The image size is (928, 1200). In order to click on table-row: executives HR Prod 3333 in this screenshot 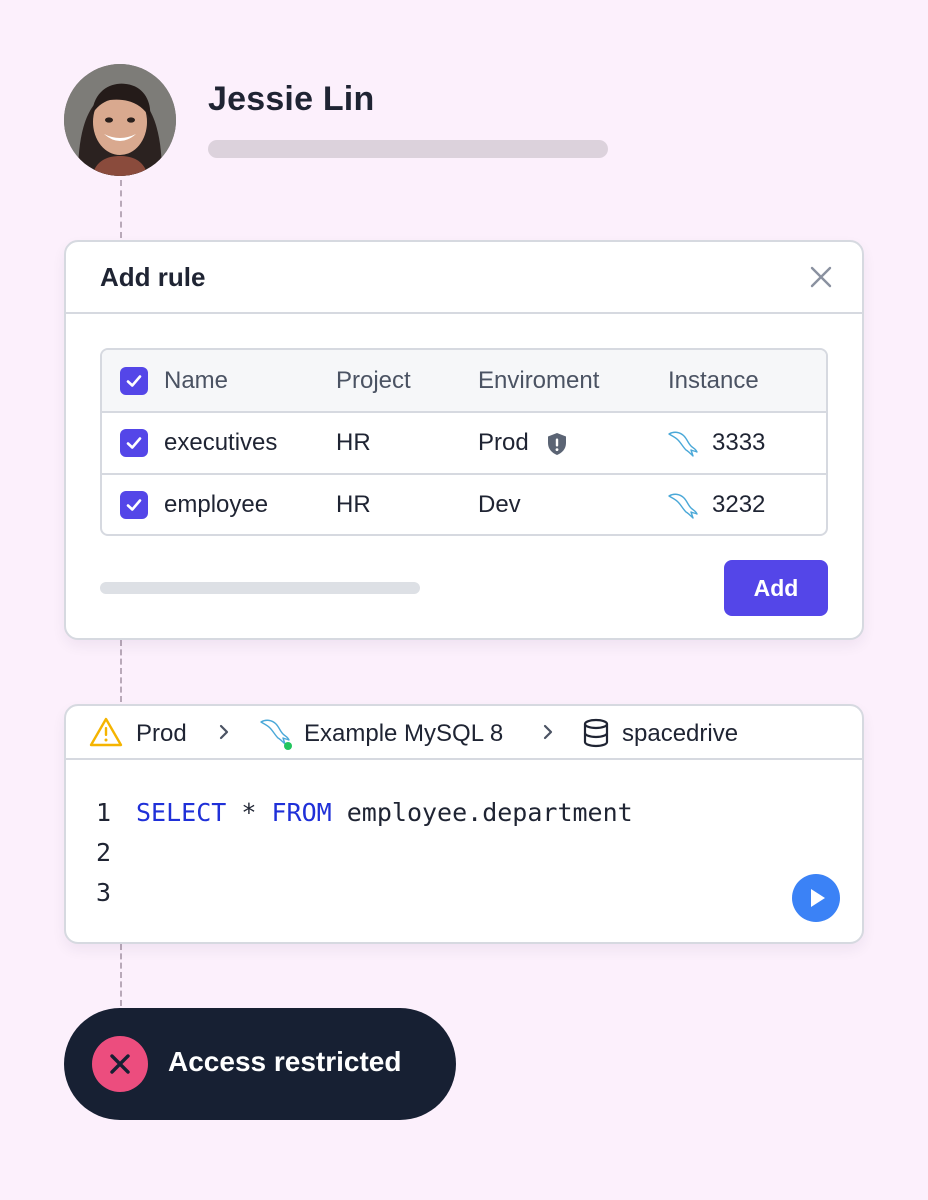, I will do `click(464, 443)`.